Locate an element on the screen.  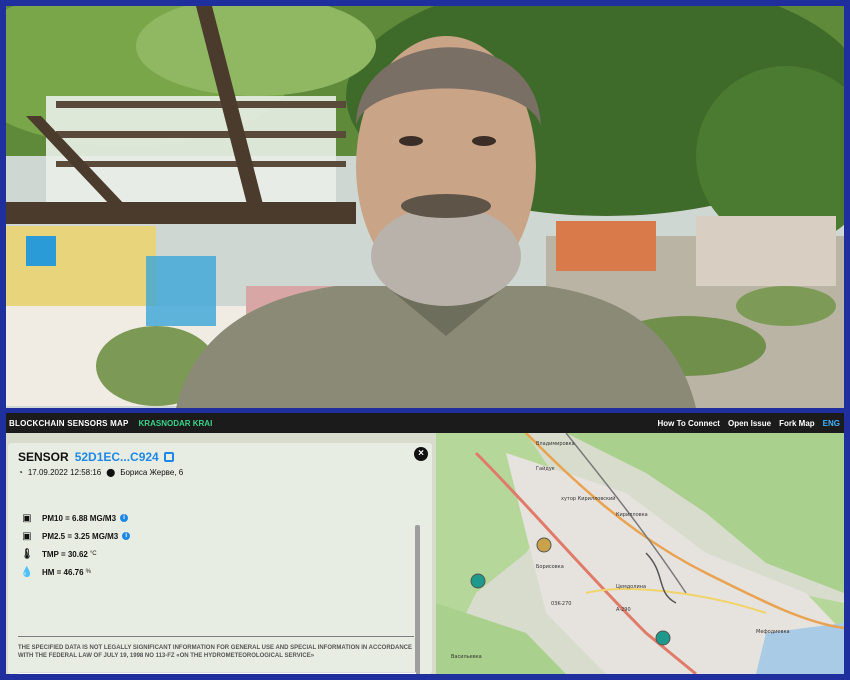
sensor-meta: ◔ 17.09.2022 12:58:16 ⬤ Бориса Жерве, 6 is located at coordinates (100, 472).